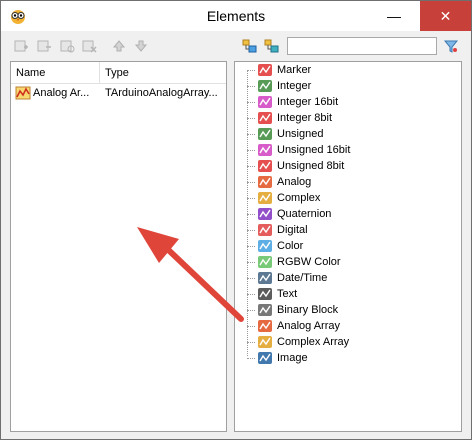  Describe the element at coordinates (265, 70) in the screenshot. I see `marker-icon` at that location.